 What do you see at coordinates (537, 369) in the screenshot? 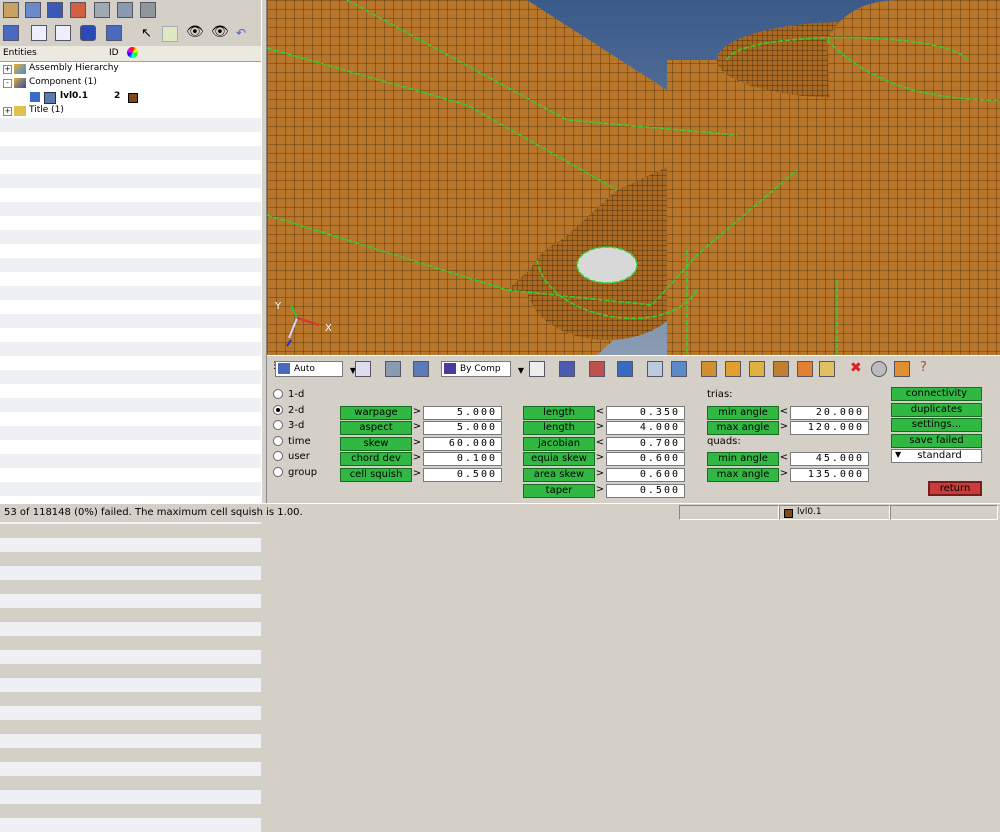
I see `wireframe-icon` at bounding box center [537, 369].